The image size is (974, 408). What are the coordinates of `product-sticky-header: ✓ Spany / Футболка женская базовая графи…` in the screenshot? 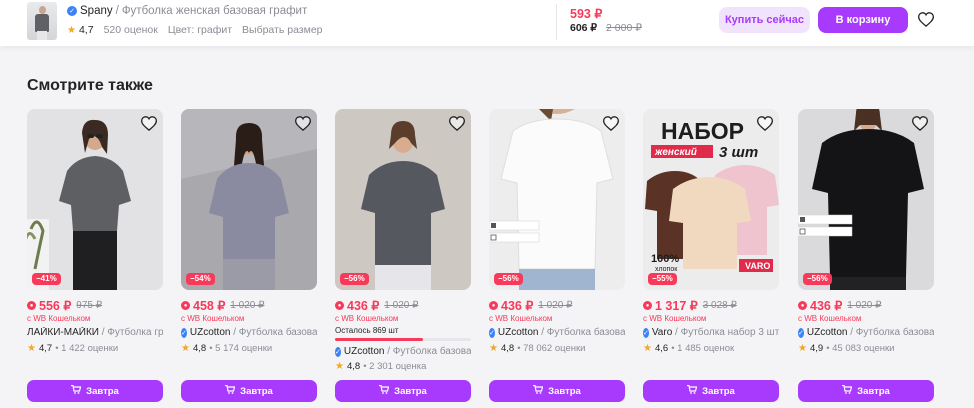 It's located at (487, 23).